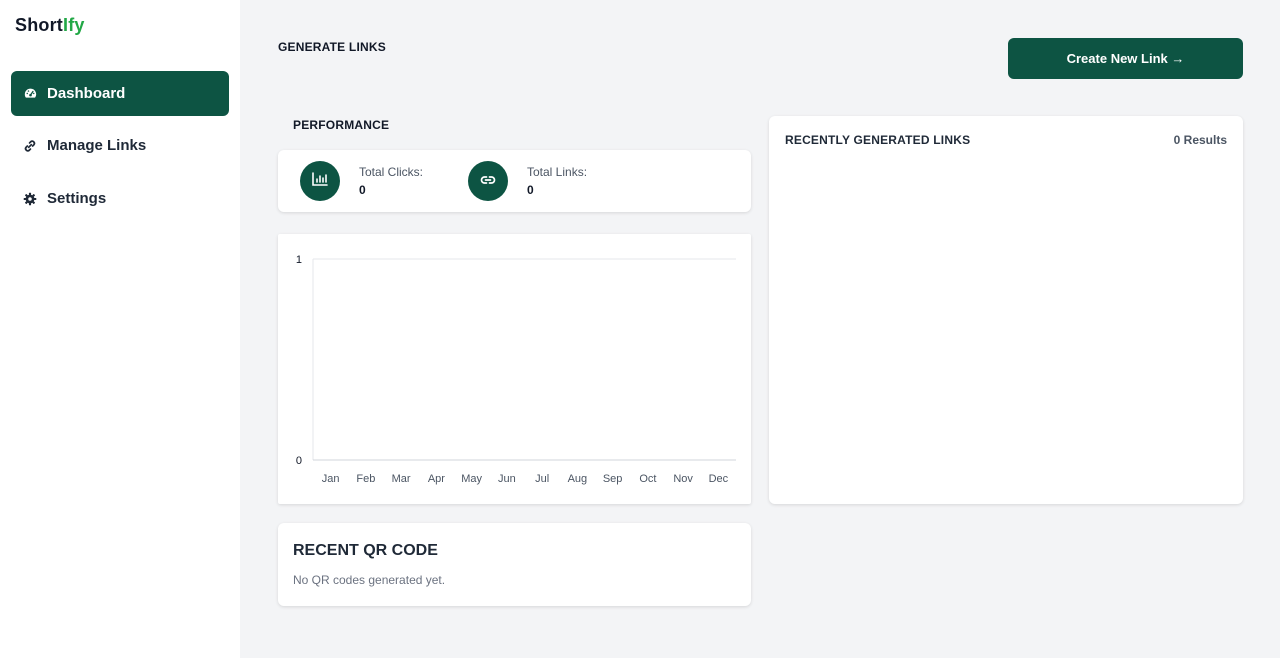 The height and width of the screenshot is (658, 1280). What do you see at coordinates (401, 479) in the screenshot?
I see `chart-x-tick-label: Mar` at bounding box center [401, 479].